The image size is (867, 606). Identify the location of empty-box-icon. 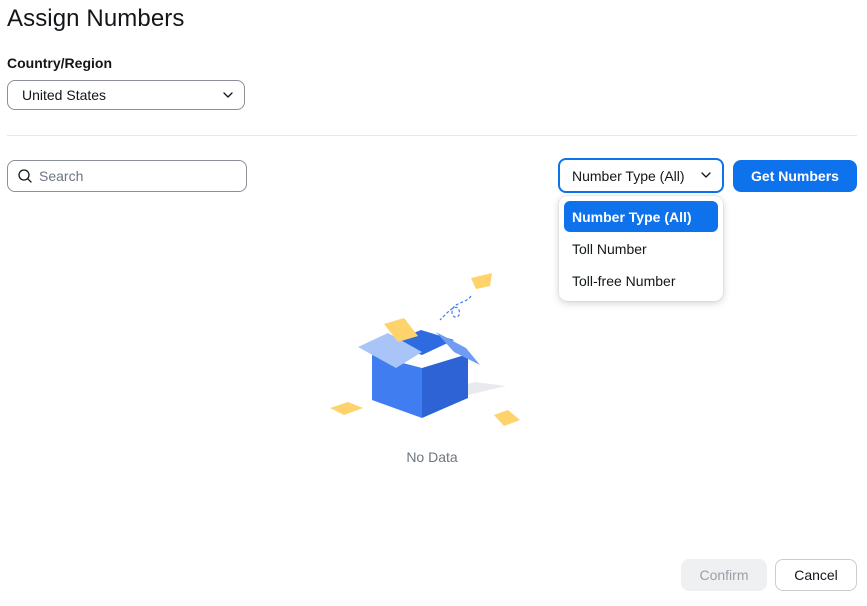
(425, 349).